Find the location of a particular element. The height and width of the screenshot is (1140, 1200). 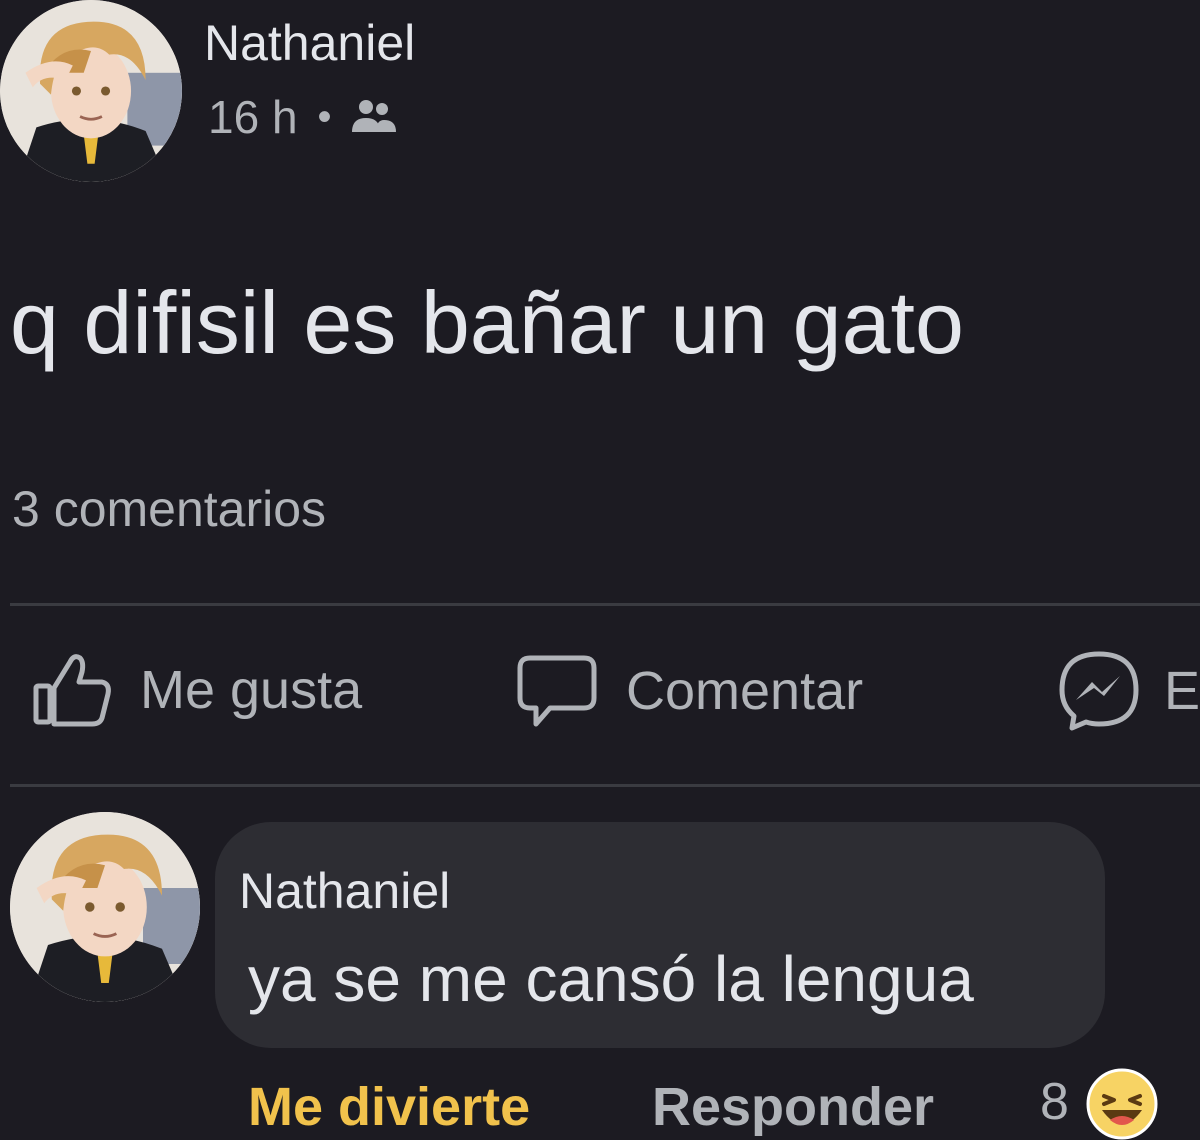

post-author-avatar is located at coordinates (91, 91).